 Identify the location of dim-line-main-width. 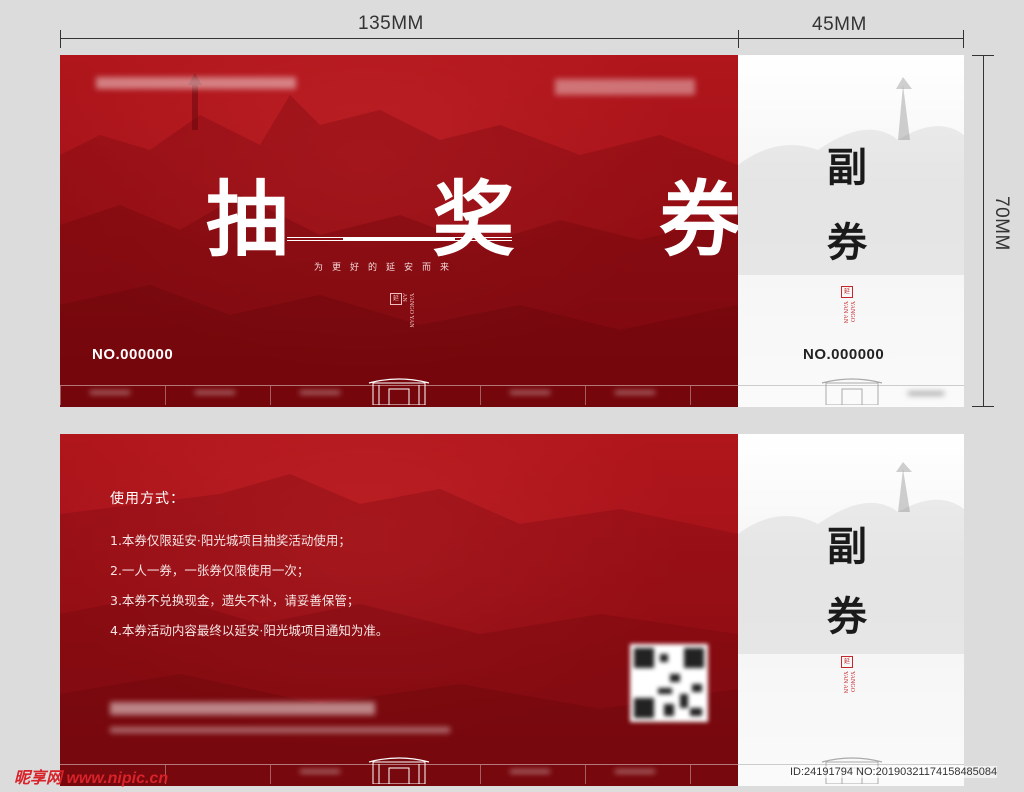
(399, 38).